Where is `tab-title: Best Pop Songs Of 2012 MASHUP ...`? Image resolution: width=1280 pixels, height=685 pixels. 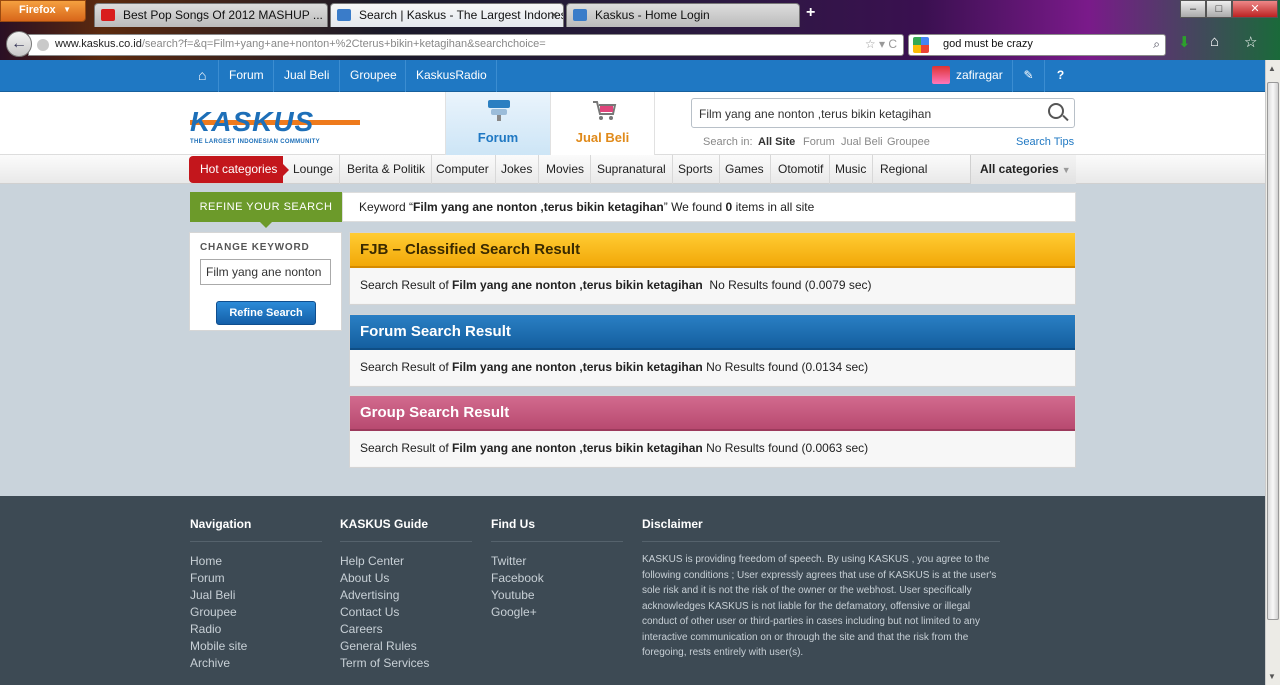
tab-title: Best Pop Songs Of 2012 MASHUP ... is located at coordinates (223, 15).